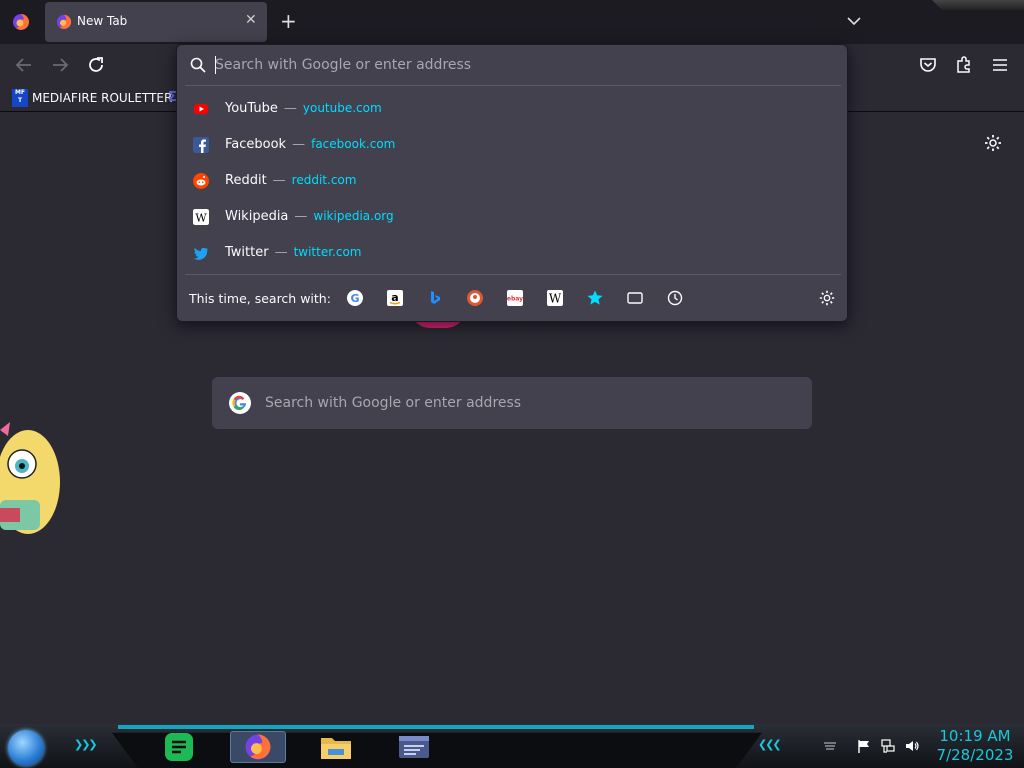  What do you see at coordinates (1000, 65) in the screenshot?
I see `menu-icon` at bounding box center [1000, 65].